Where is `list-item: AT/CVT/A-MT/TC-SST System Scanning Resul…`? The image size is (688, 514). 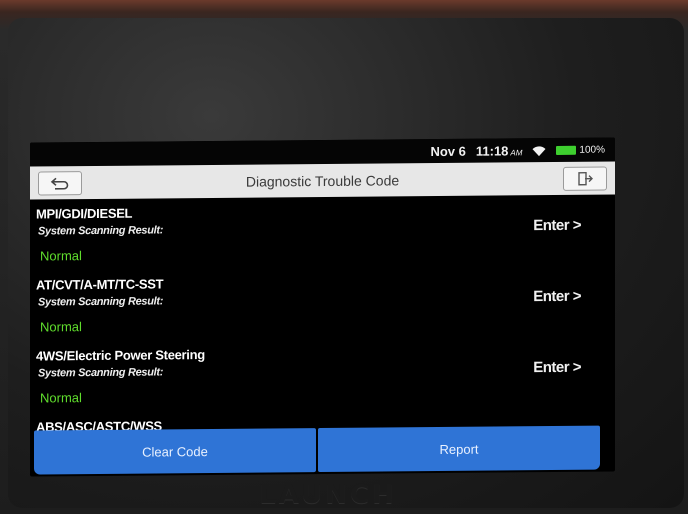
list-item: AT/CVT/A-MT/TC-SST System Scanning Resul… is located at coordinates (324, 303).